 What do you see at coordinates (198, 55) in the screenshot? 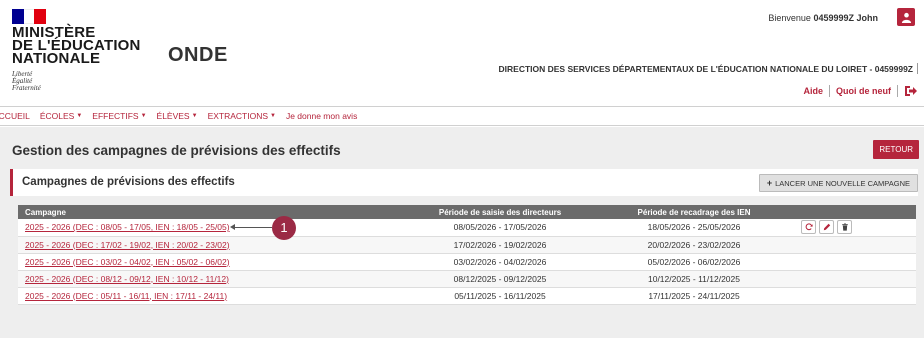
I see `app-name: ONDE` at bounding box center [198, 55].